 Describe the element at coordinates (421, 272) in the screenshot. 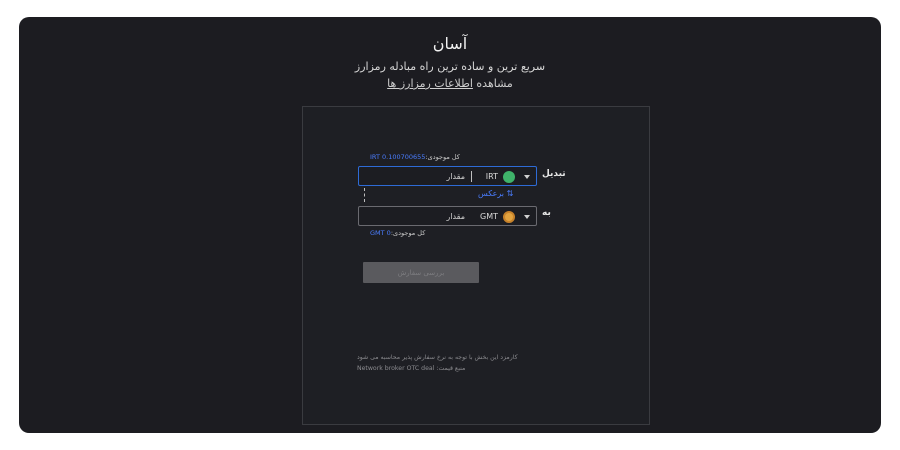

I see `review-order-button: بررسی سفارش` at that location.